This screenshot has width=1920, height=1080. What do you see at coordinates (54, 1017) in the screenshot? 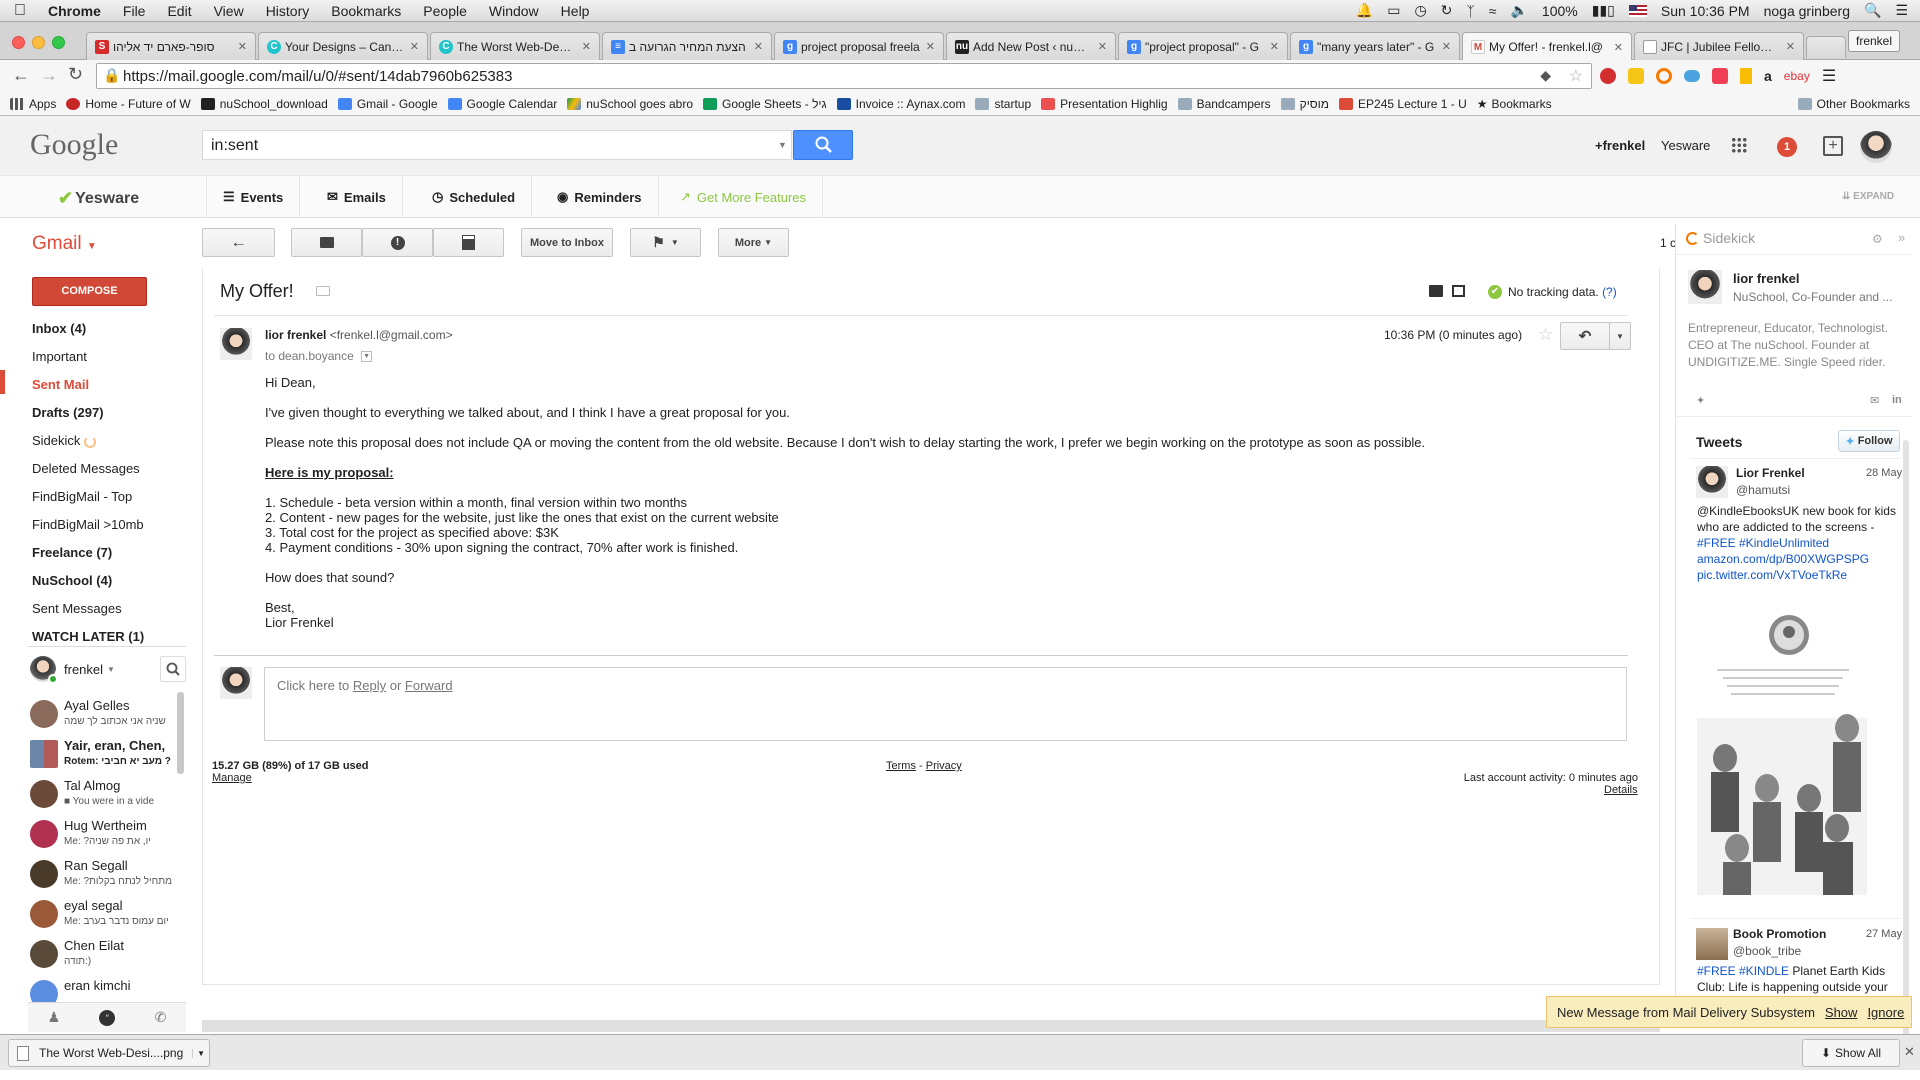
I see `person-icon: ♟` at bounding box center [54, 1017].